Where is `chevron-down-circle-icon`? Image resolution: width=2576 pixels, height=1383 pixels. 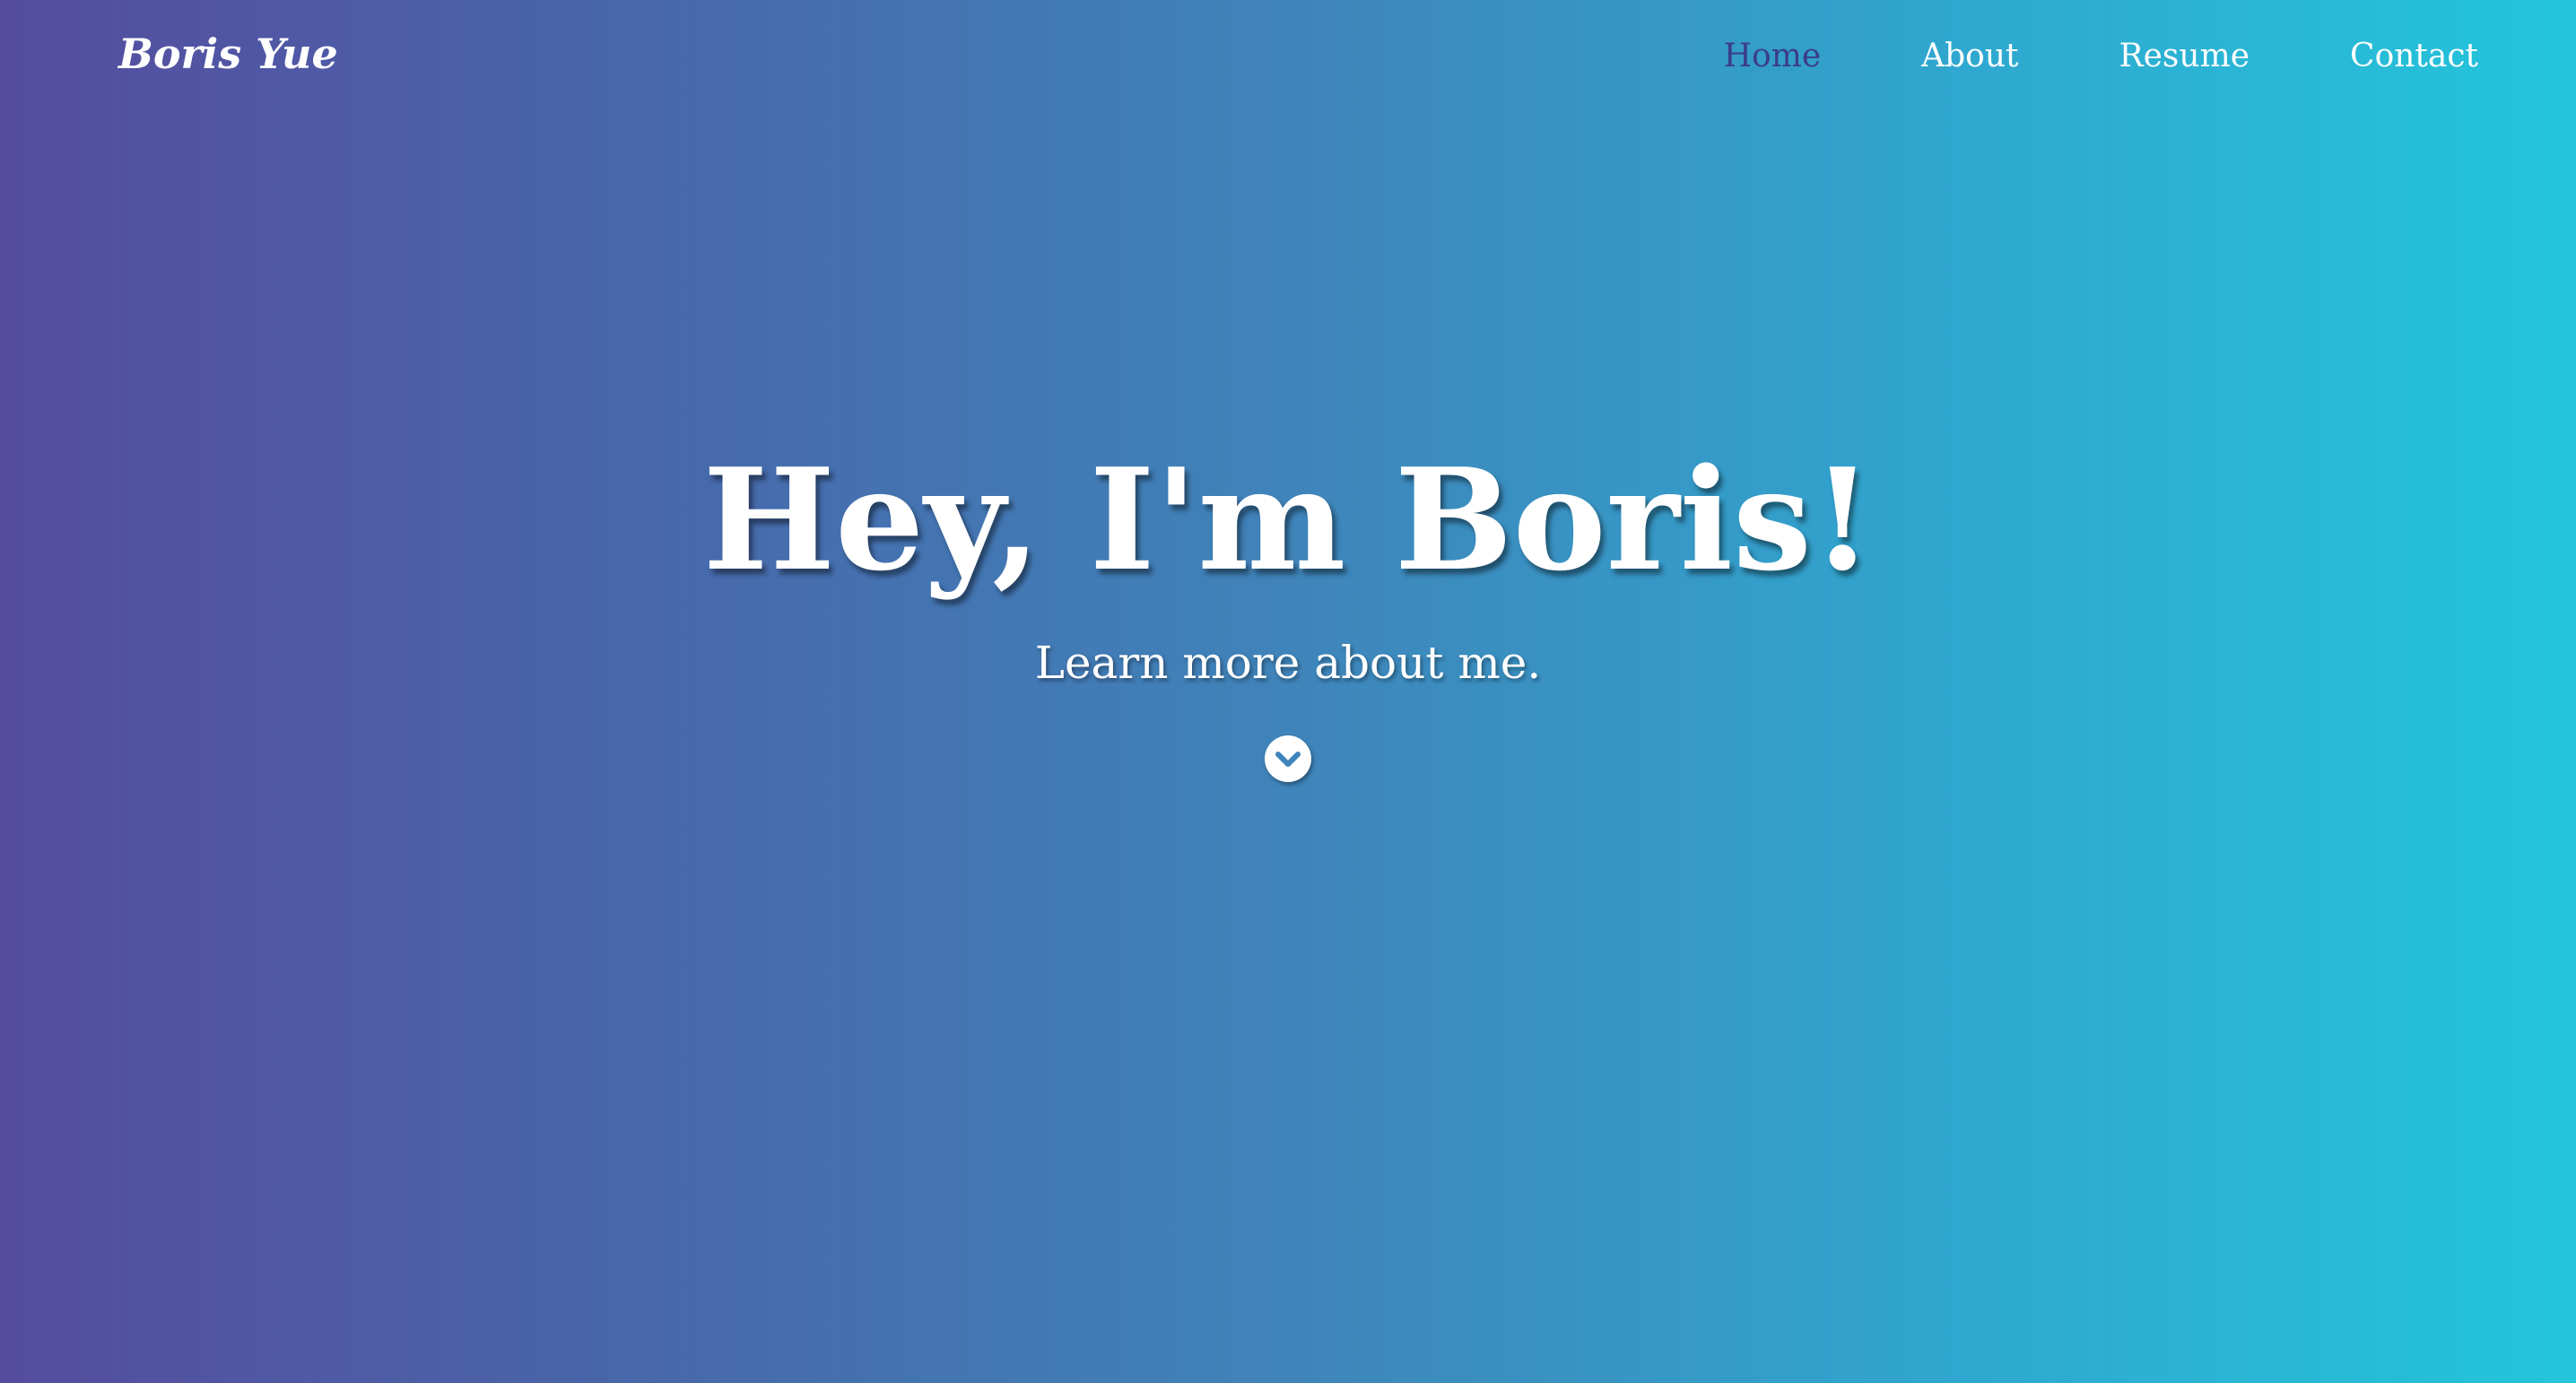 chevron-down-circle-icon is located at coordinates (1288, 759).